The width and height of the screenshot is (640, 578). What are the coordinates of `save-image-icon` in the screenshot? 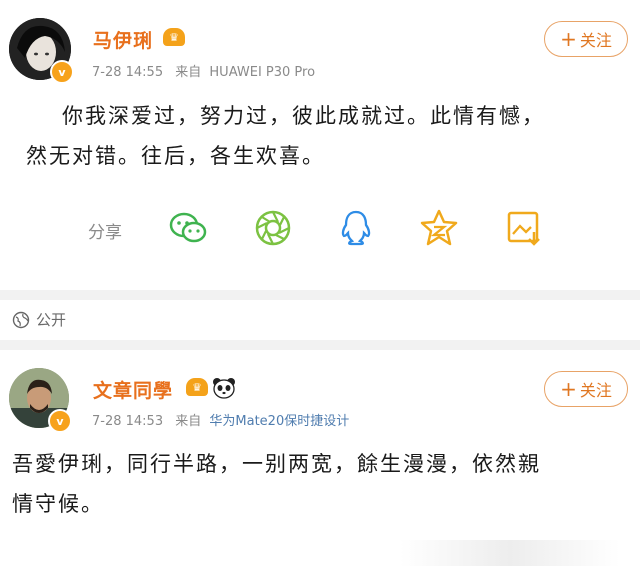 It's located at (524, 228).